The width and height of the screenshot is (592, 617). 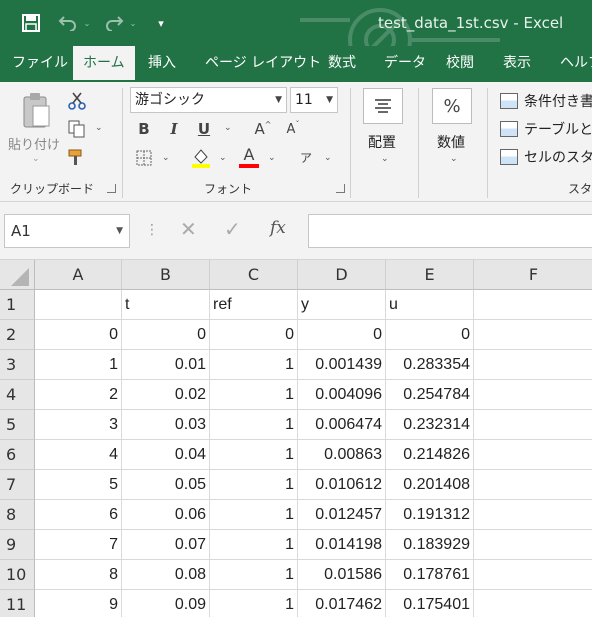 I want to click on cell-c11: 1, so click(x=254, y=603).